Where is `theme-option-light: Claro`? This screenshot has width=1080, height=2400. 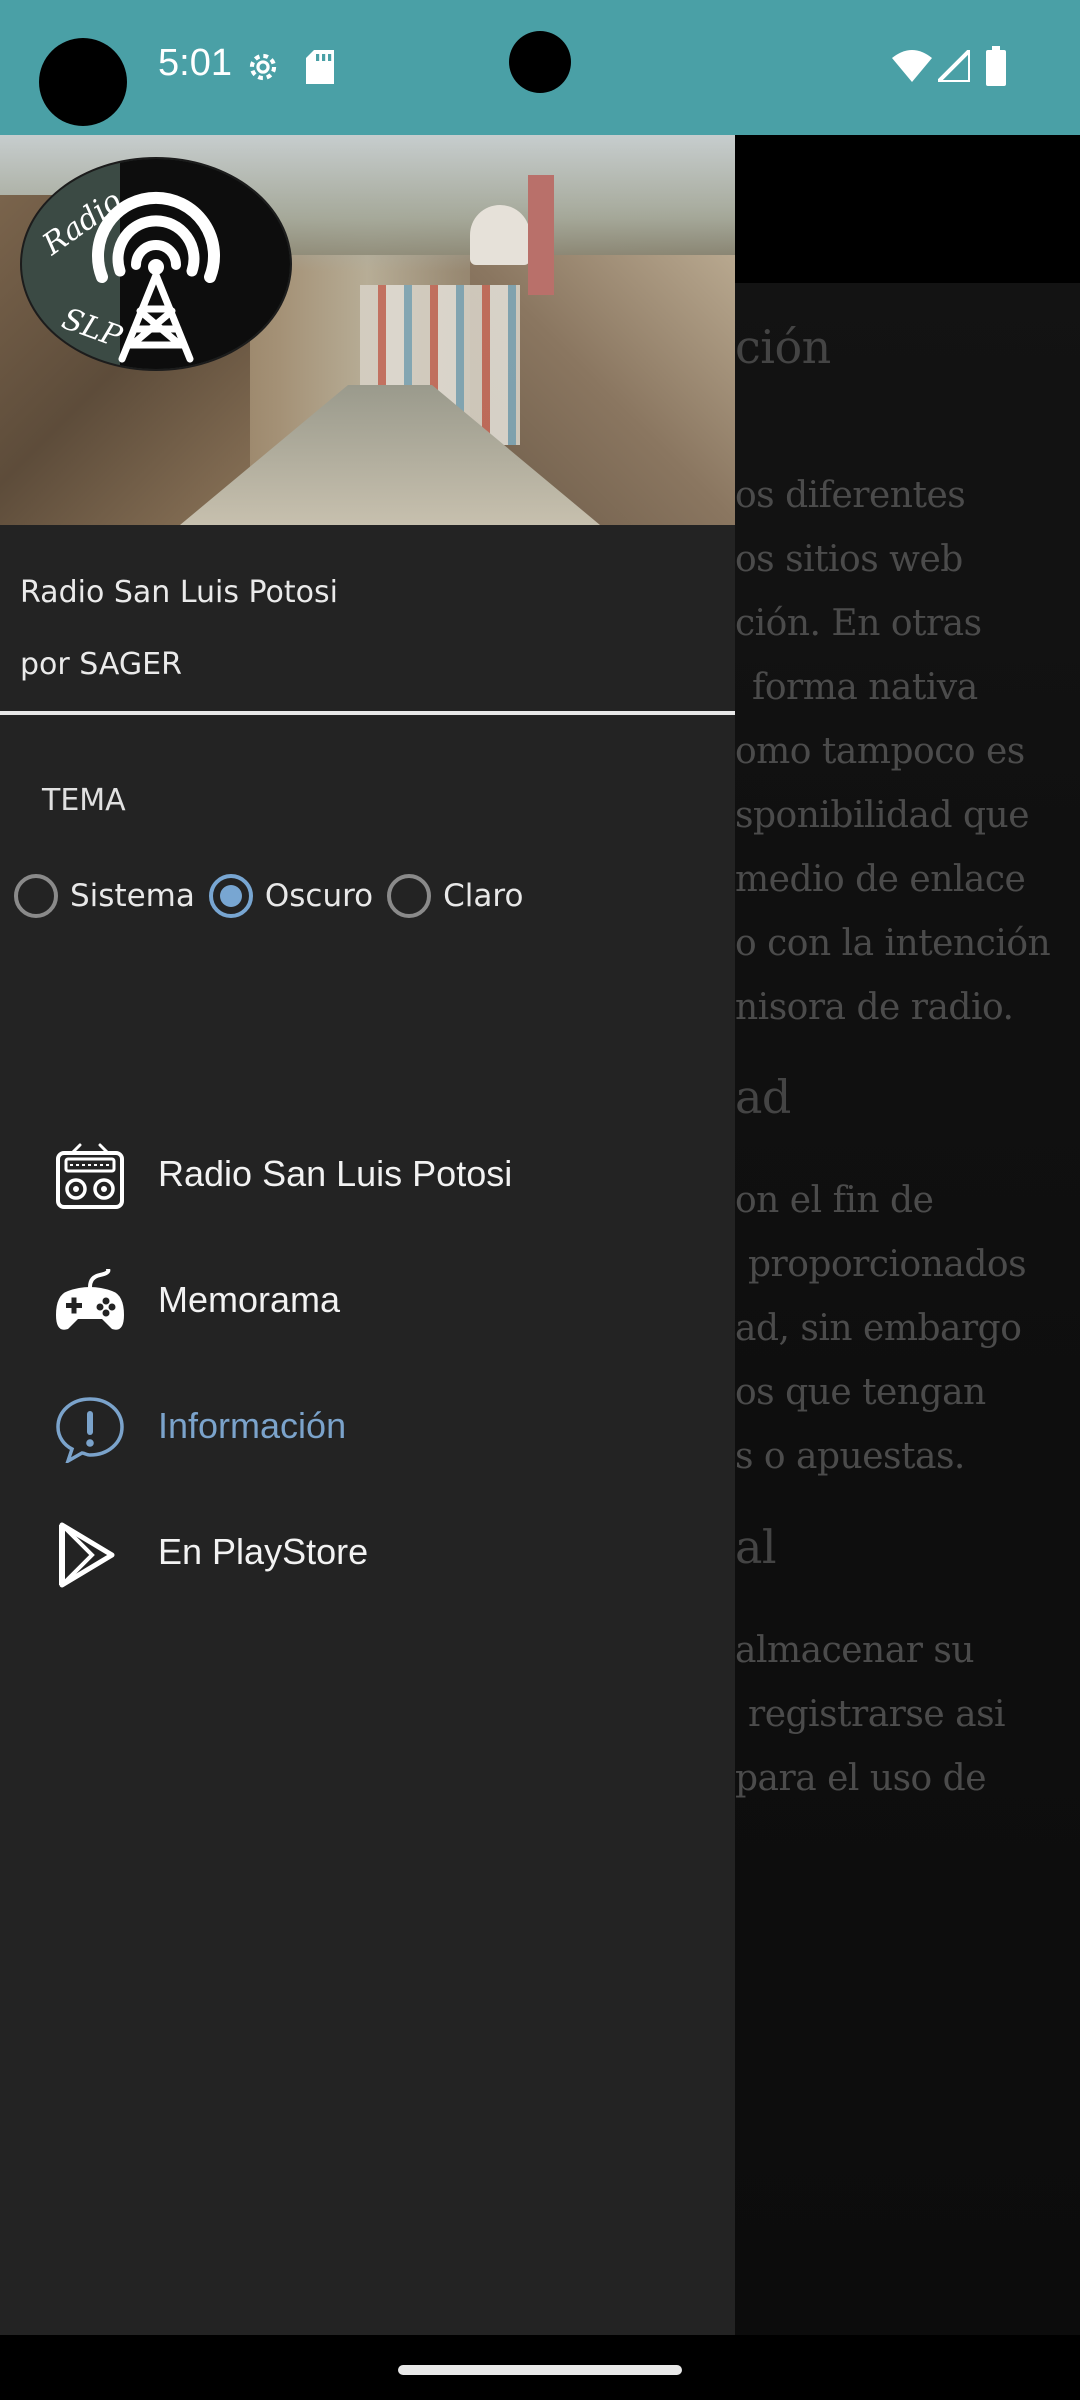
theme-option-light: Claro is located at coordinates (455, 896).